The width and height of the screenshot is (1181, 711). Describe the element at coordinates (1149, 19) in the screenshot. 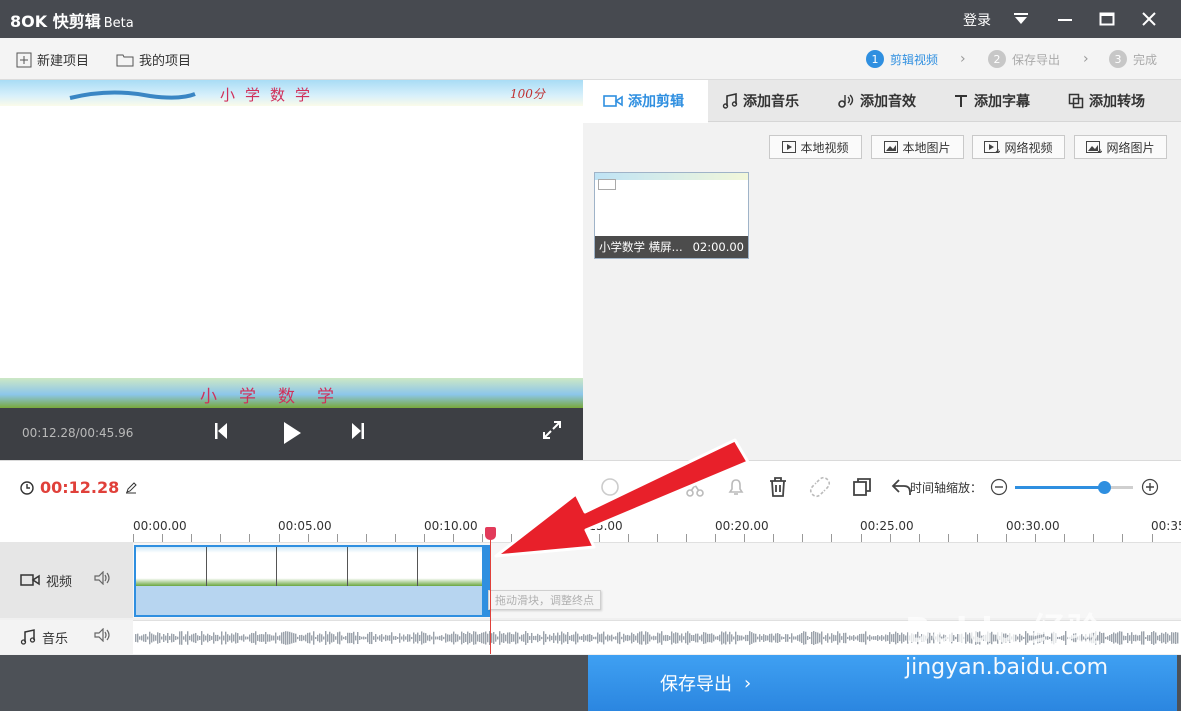

I see `close-icon` at that location.